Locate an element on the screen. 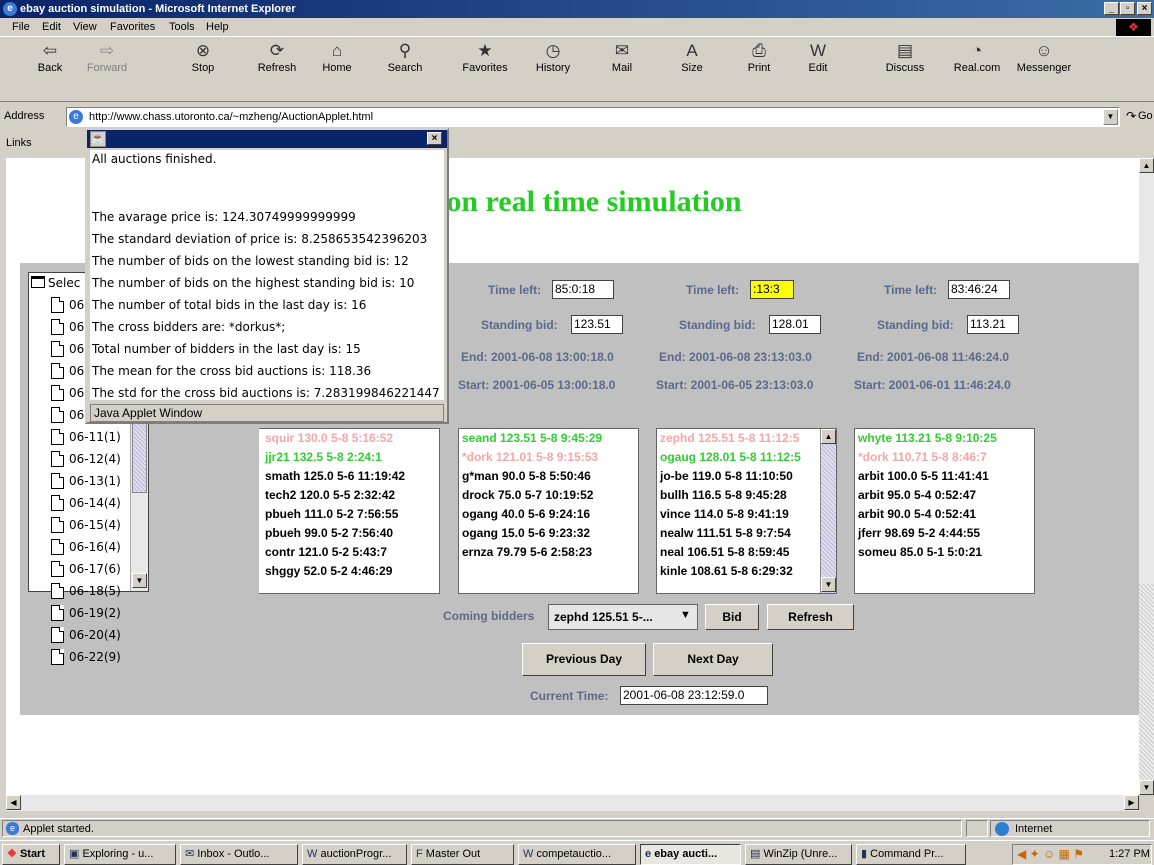  page-vertical-scrollbar: ▲ ▼ is located at coordinates (1146, 476).